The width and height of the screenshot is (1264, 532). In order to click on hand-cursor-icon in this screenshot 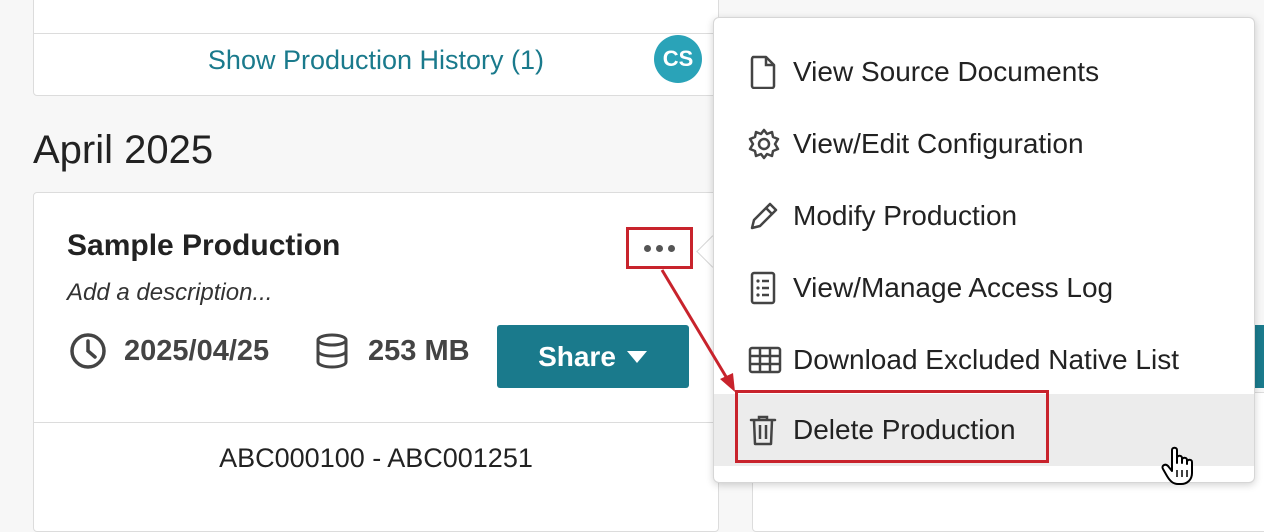, I will do `click(1177, 465)`.